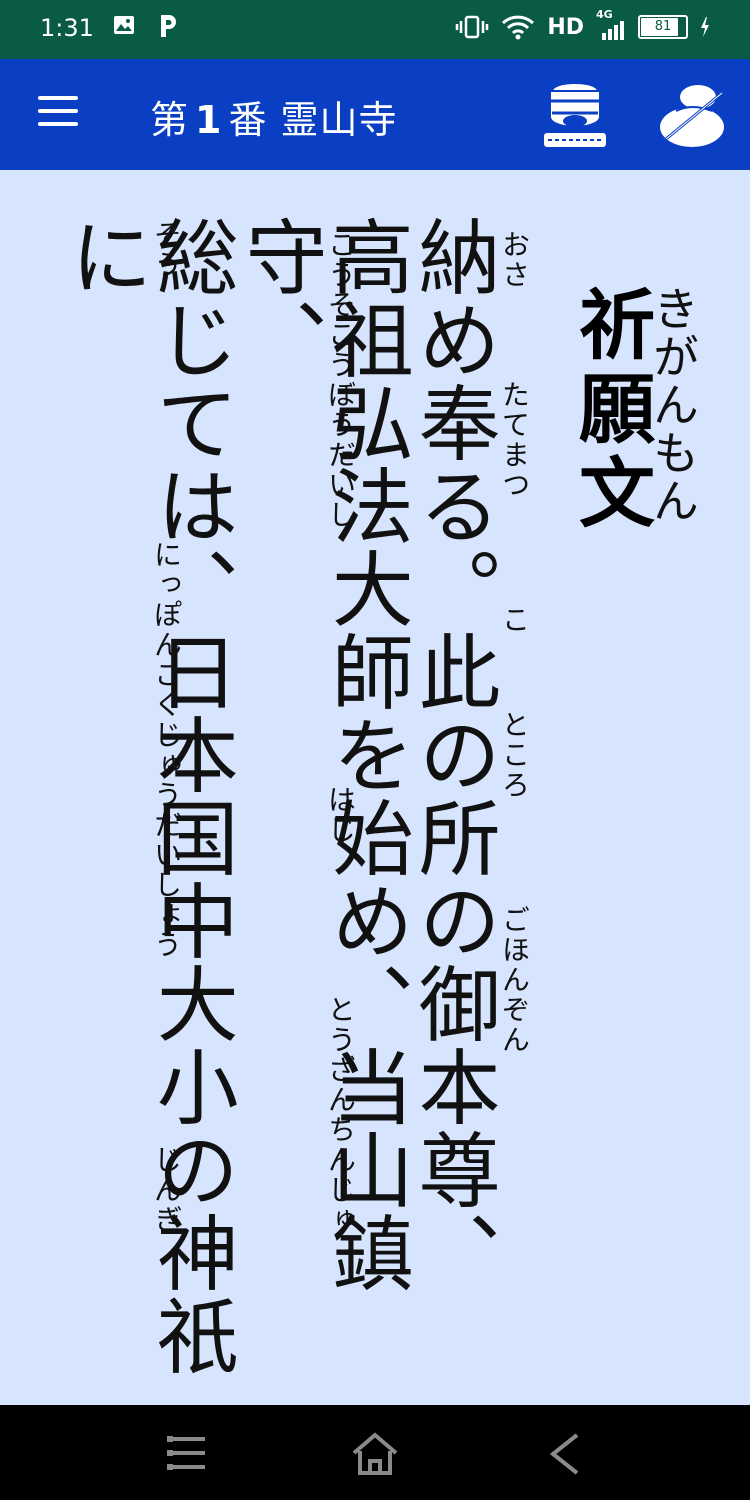 The width and height of the screenshot is (750, 1500). What do you see at coordinates (124, 25) in the screenshot?
I see `image-icon` at bounding box center [124, 25].